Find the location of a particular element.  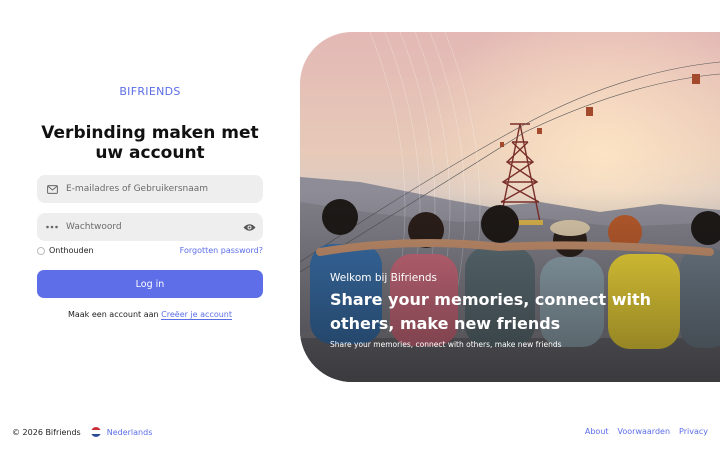

remember-me: Onthouden is located at coordinates (65, 250).